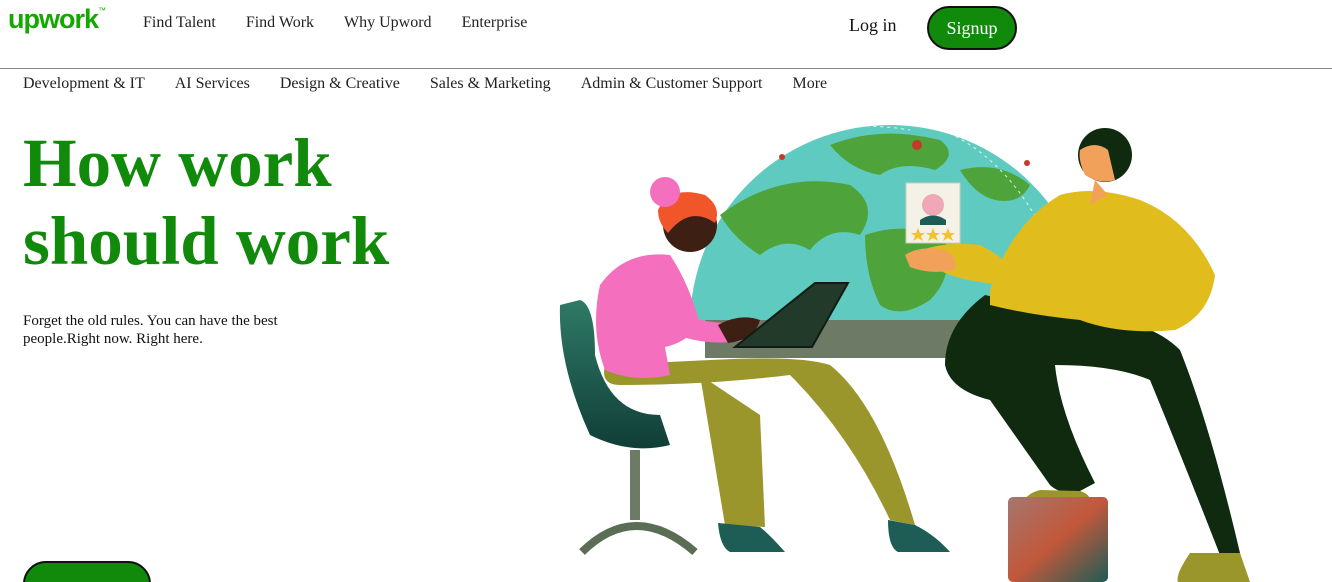  I want to click on hero-cta-button, so click(87, 571).